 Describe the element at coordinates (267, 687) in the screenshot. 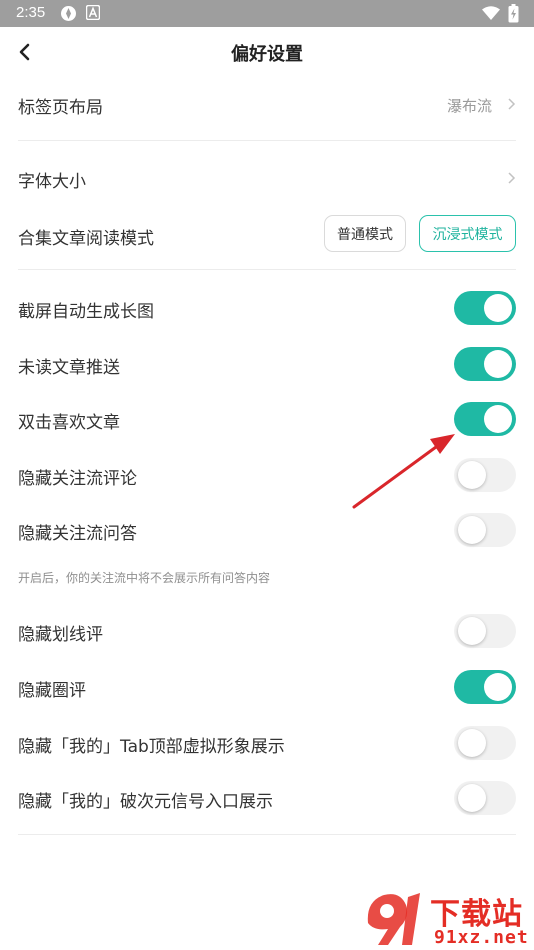

I see `setting-hide-circle-comments: 隐藏圈评` at that location.